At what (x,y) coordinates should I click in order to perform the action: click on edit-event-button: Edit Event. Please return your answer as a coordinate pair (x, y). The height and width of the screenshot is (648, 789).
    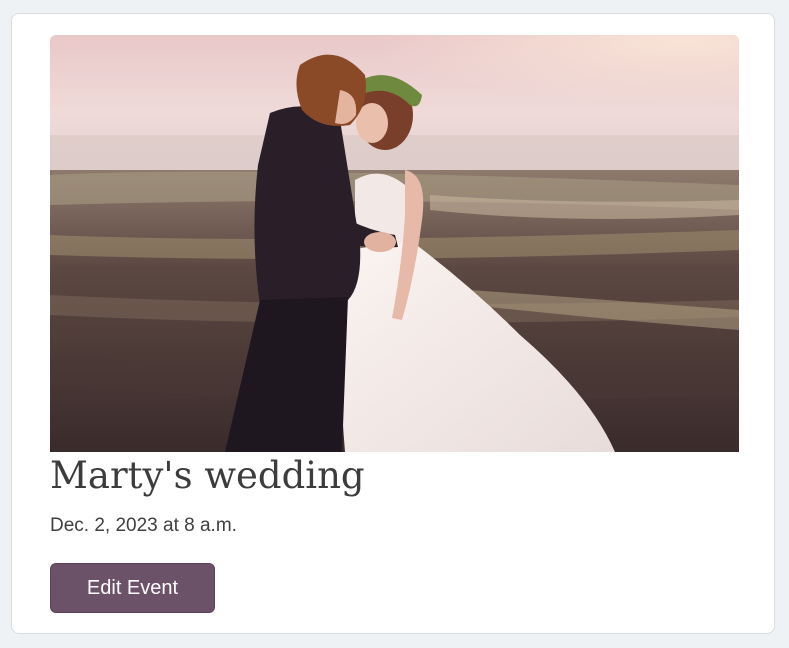
    Looking at the image, I should click on (132, 588).